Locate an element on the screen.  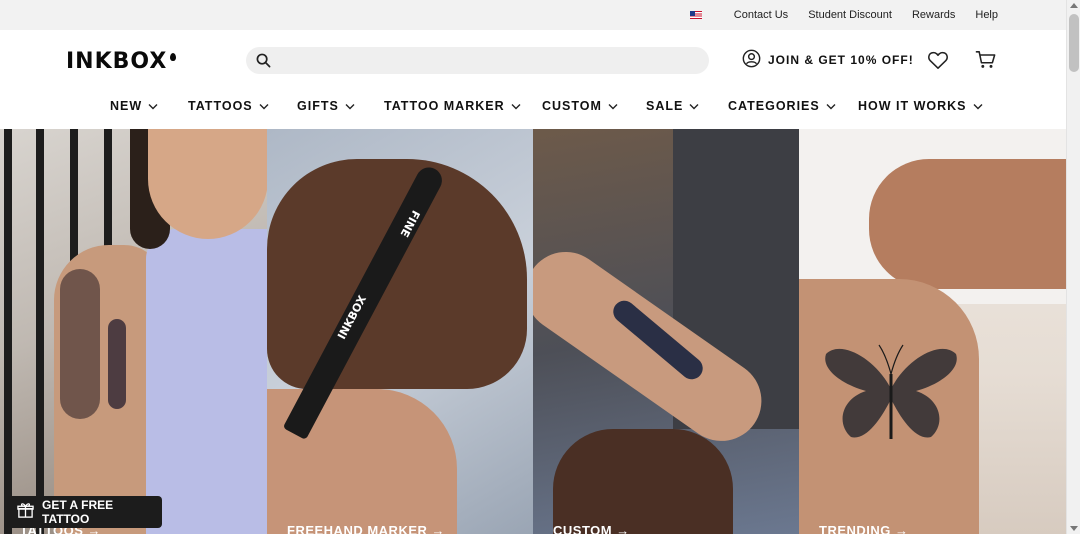
promo-label: GET A FREE TATTOO is located at coordinates (78, 512).